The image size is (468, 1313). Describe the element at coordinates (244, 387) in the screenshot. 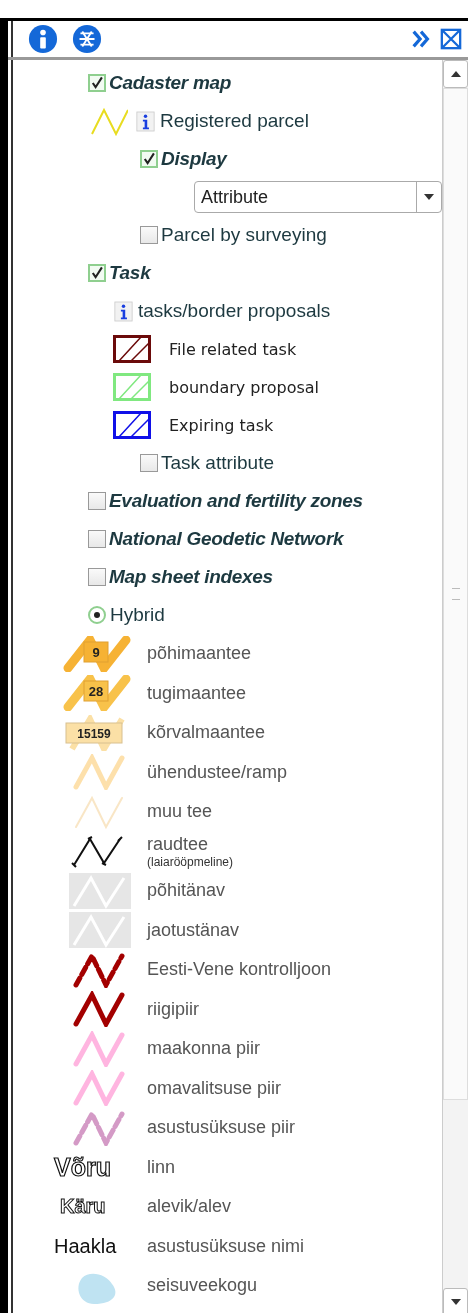

I see `legend-label: boundary proposal` at that location.